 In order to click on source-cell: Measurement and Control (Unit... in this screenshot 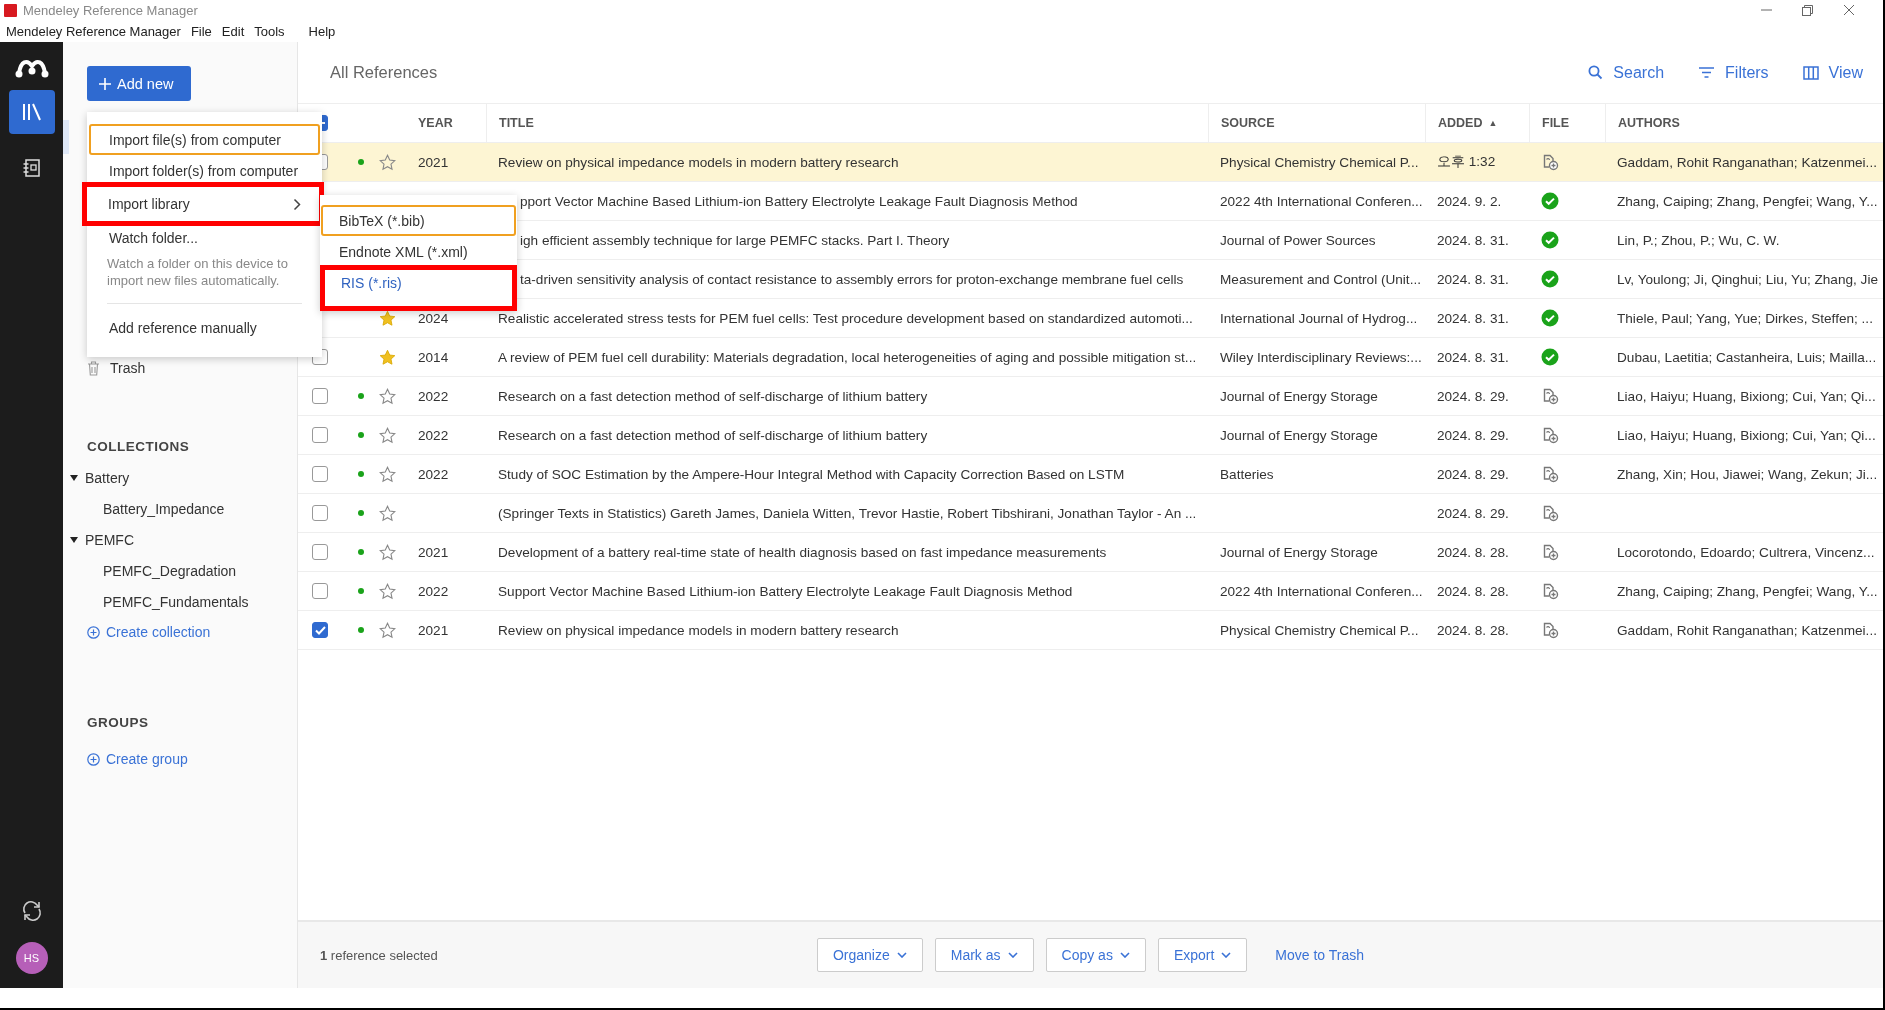, I will do `click(1320, 279)`.